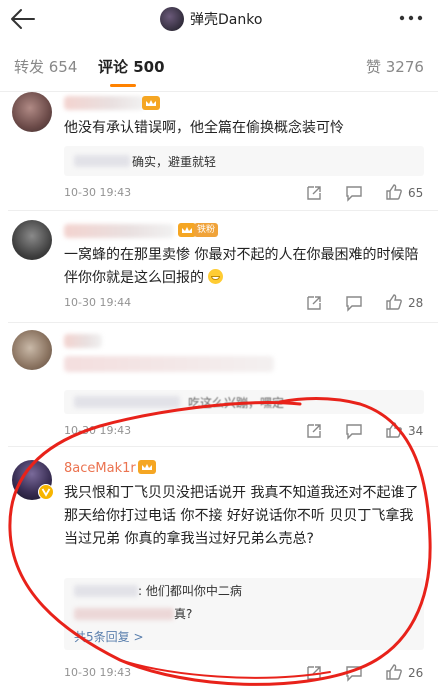 This screenshot has width=438, height=696. I want to click on page-title: 弹壳Danko, so click(211, 19).